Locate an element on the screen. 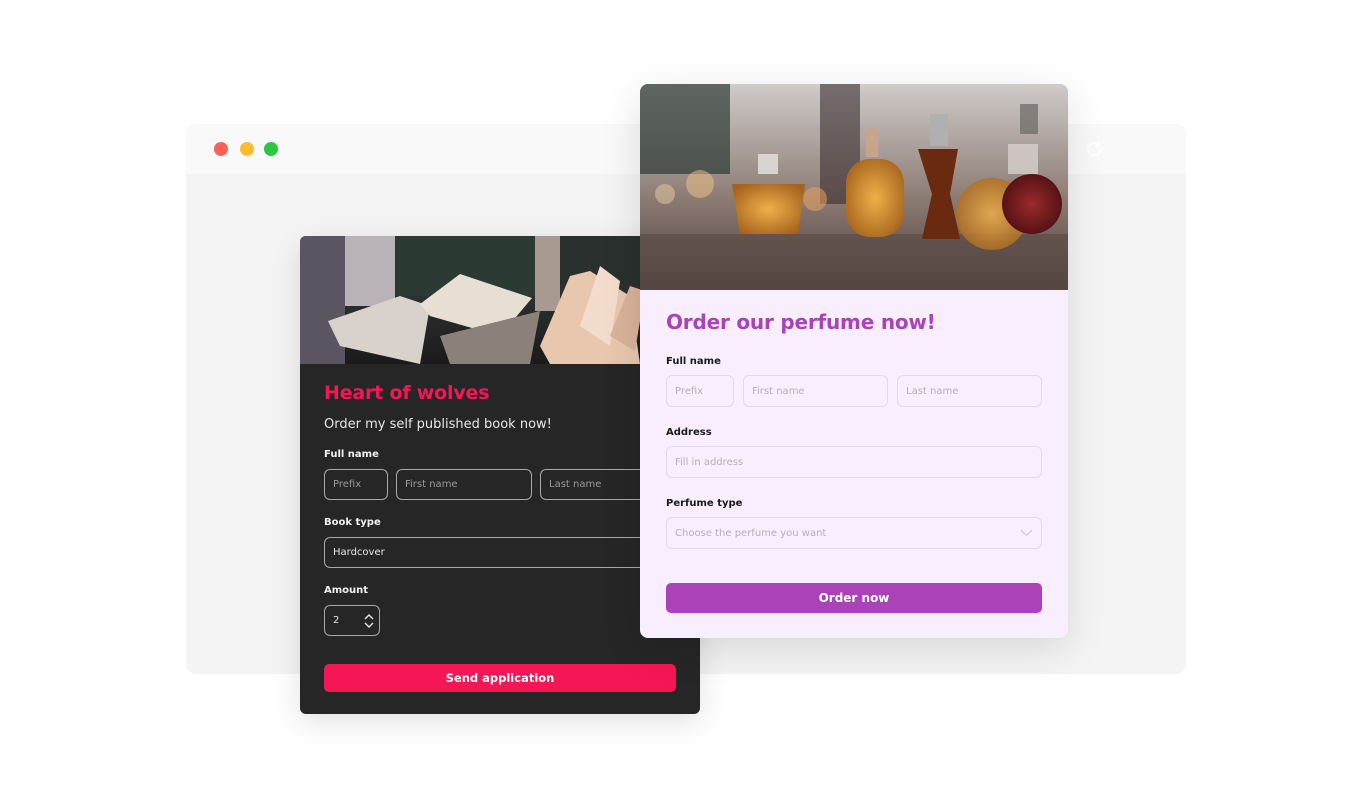 Image resolution: width=1370 pixels, height=800 pixels. maximize-window-button is located at coordinates (271, 149).